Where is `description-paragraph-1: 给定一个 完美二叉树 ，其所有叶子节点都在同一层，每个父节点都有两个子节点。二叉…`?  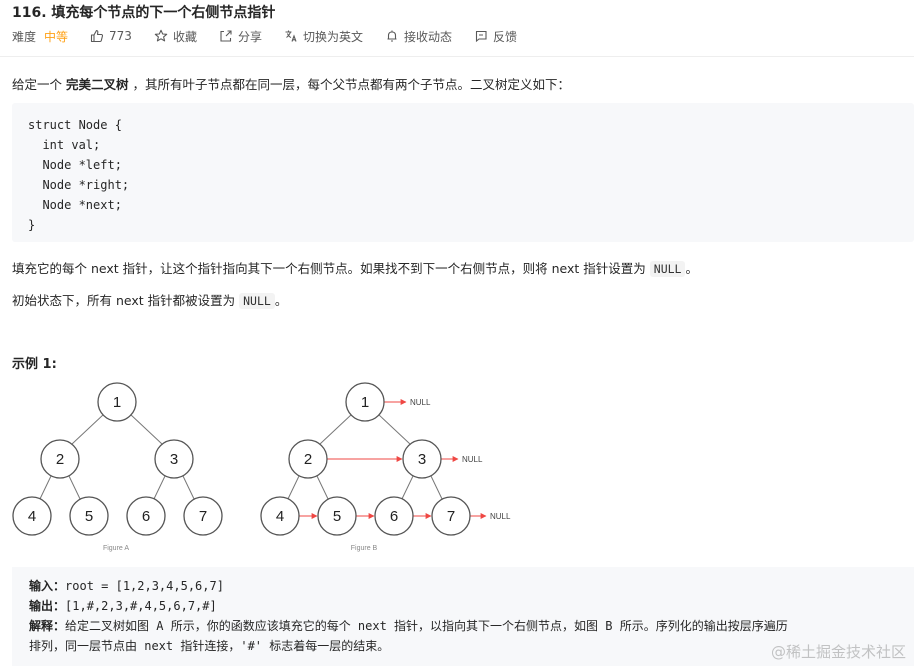
description-paragraph-1: 给定一个 完美二叉树 ，其所有叶子节点都在同一层，每个父节点都有两个子节点。二叉… is located at coordinates (291, 83).